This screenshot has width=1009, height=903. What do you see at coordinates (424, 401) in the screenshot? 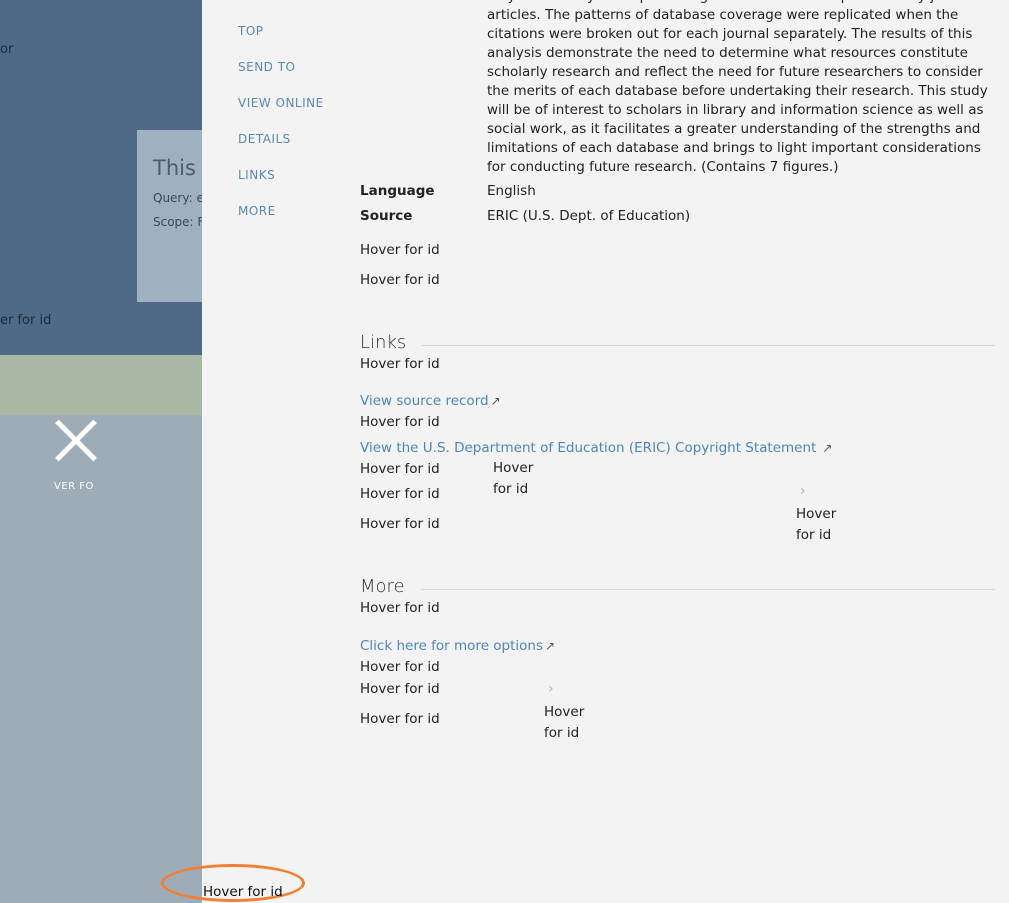
I see `view-source-record-label: View source record` at bounding box center [424, 401].